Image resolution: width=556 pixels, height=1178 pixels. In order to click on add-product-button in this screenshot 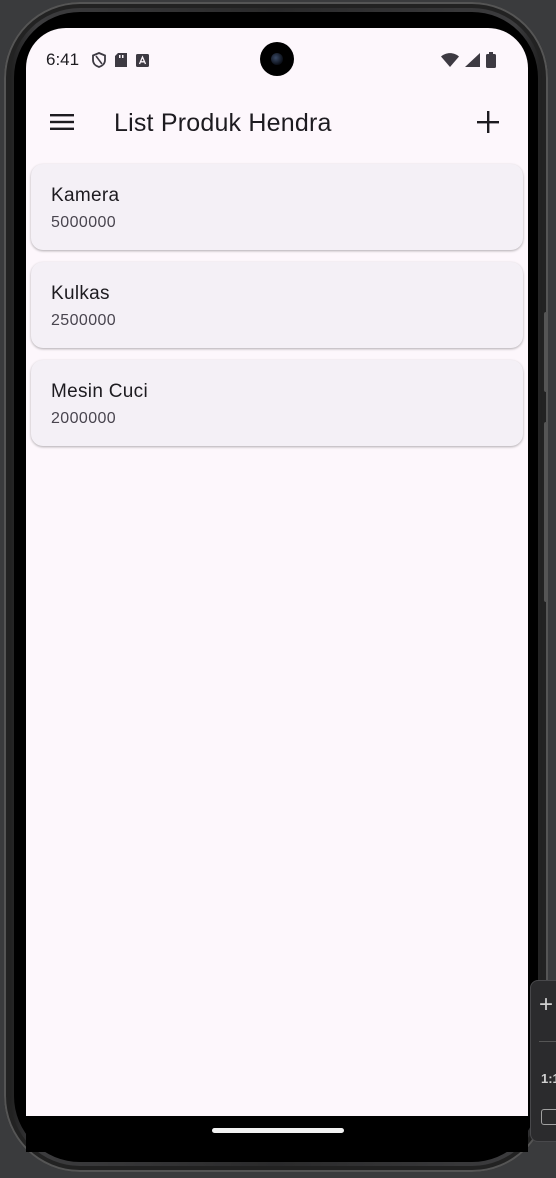, I will do `click(488, 124)`.